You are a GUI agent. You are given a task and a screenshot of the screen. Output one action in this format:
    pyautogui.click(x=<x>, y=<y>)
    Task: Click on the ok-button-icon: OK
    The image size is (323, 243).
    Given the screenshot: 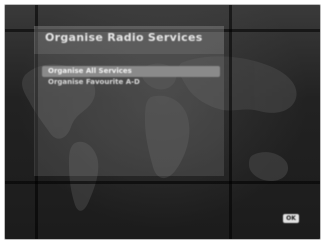 What is the action you would take?
    pyautogui.click(x=291, y=218)
    